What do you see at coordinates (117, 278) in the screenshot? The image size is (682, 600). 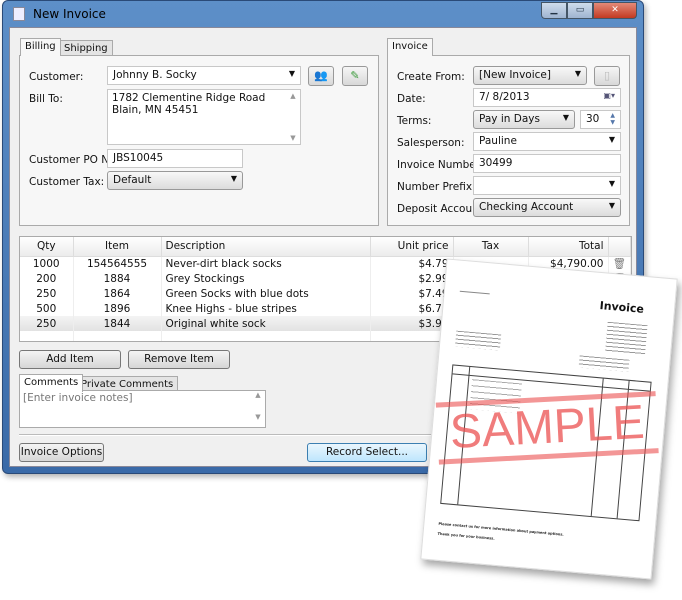 I see `cell-item: 1884` at bounding box center [117, 278].